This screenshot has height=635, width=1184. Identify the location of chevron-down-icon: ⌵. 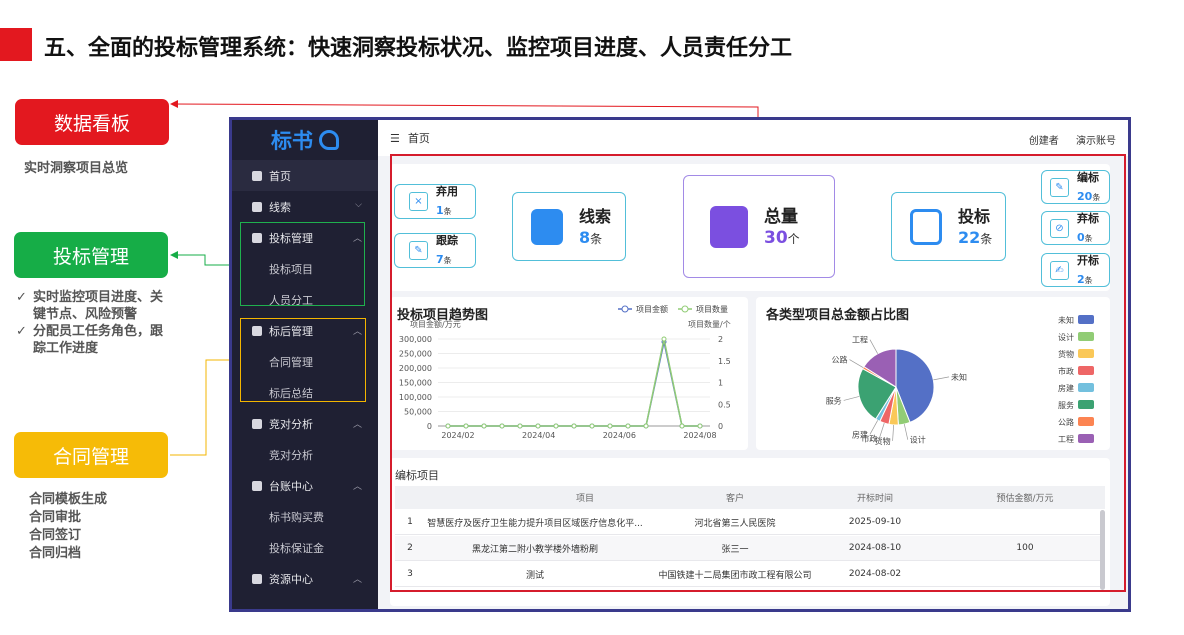
(358, 205).